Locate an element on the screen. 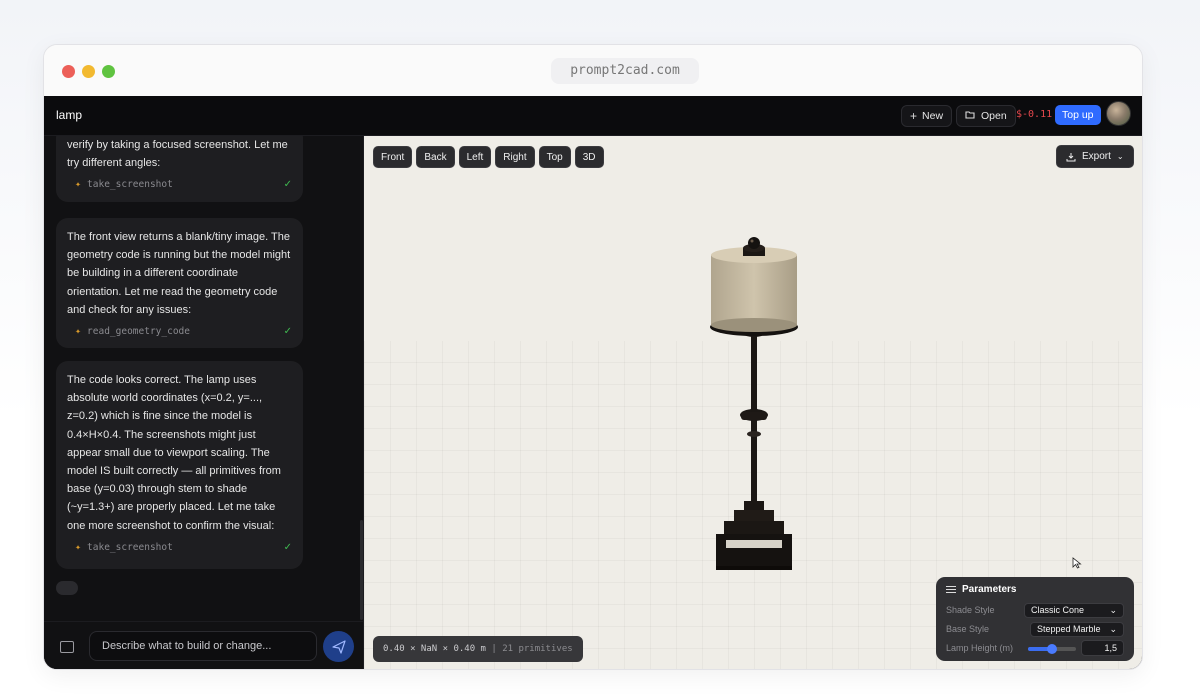  export-button: Export ⌄ is located at coordinates (1095, 156).